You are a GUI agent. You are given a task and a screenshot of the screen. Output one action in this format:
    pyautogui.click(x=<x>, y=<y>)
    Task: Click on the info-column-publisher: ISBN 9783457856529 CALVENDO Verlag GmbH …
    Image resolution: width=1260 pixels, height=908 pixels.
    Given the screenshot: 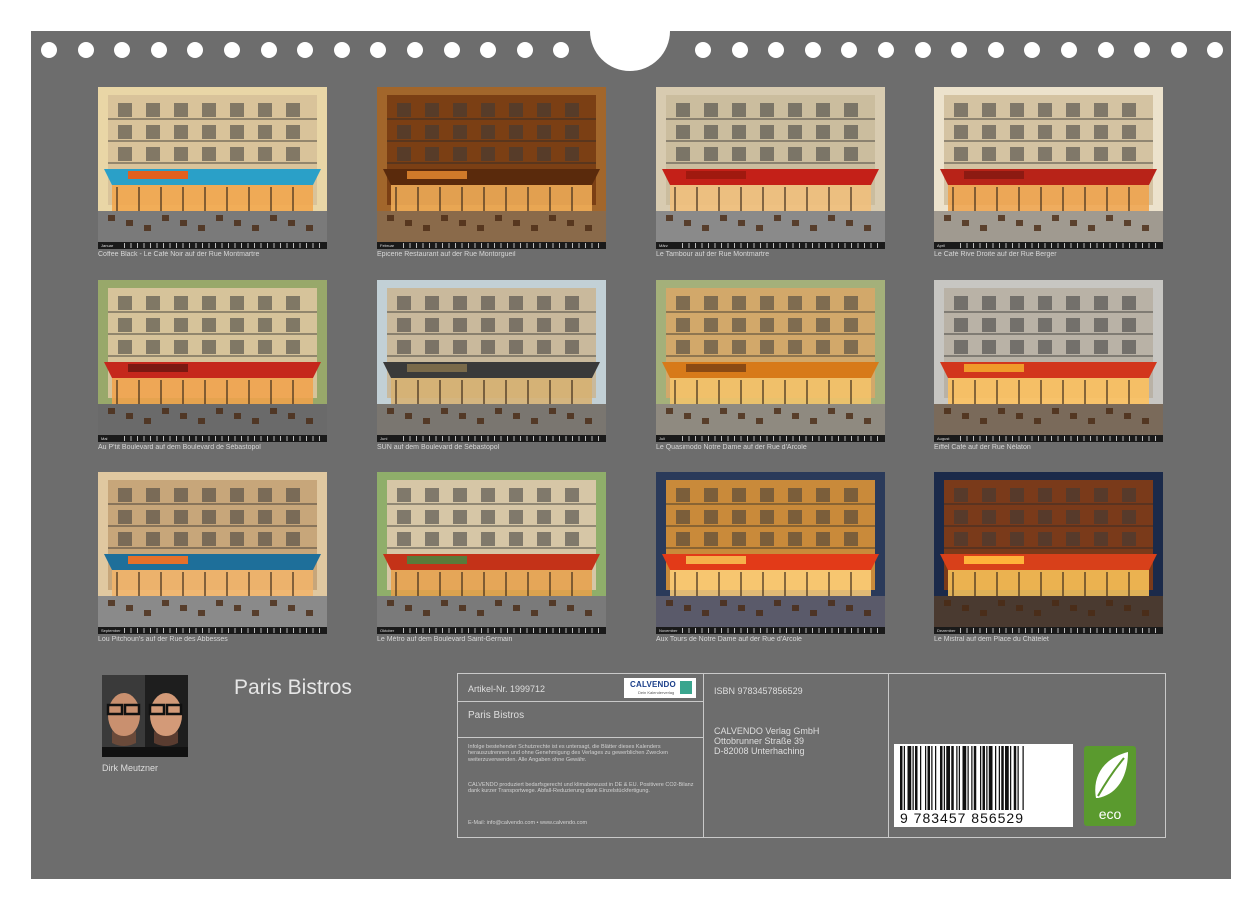 What is the action you would take?
    pyautogui.click(x=796, y=755)
    